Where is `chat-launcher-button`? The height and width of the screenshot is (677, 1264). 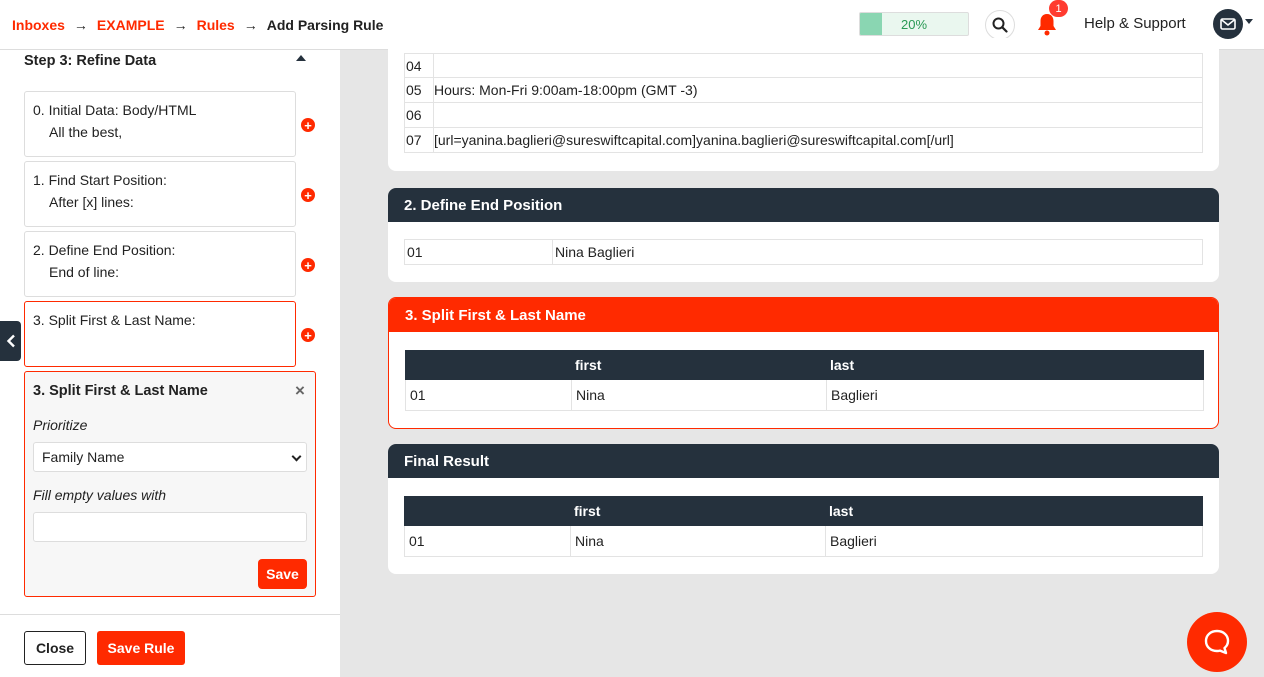
chat-launcher-button is located at coordinates (1217, 642).